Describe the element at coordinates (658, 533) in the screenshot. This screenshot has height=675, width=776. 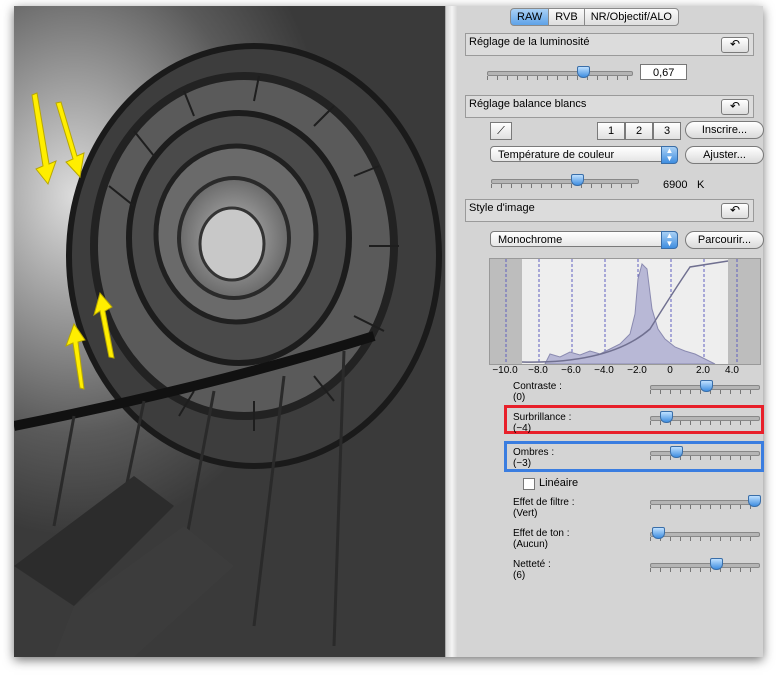
I see `toning-effect-slider-thumb` at that location.